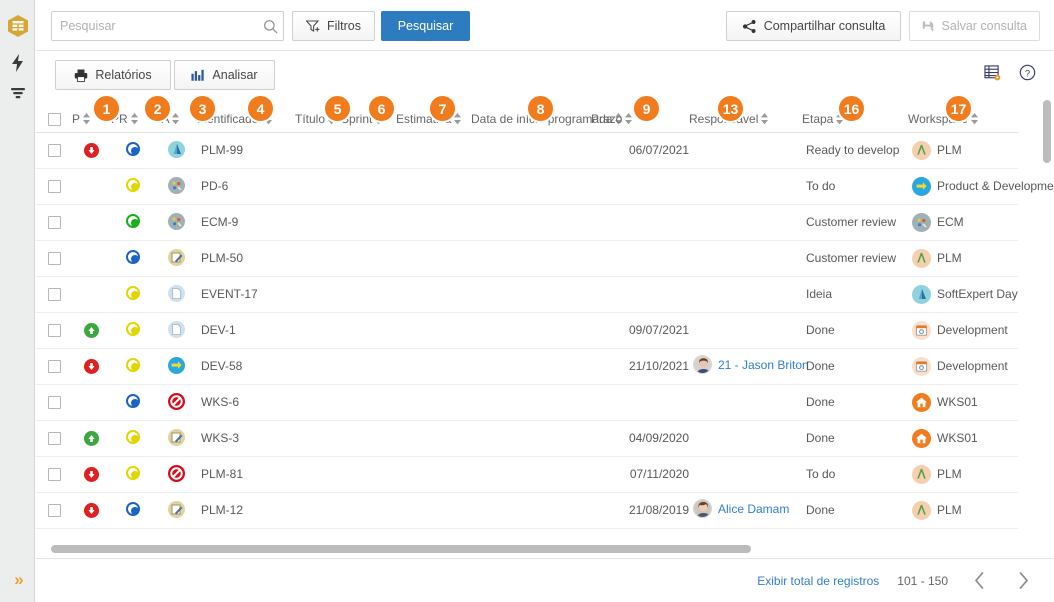 The image size is (1054, 602). Describe the element at coordinates (87, 118) in the screenshot. I see `sort-p-icon` at that location.